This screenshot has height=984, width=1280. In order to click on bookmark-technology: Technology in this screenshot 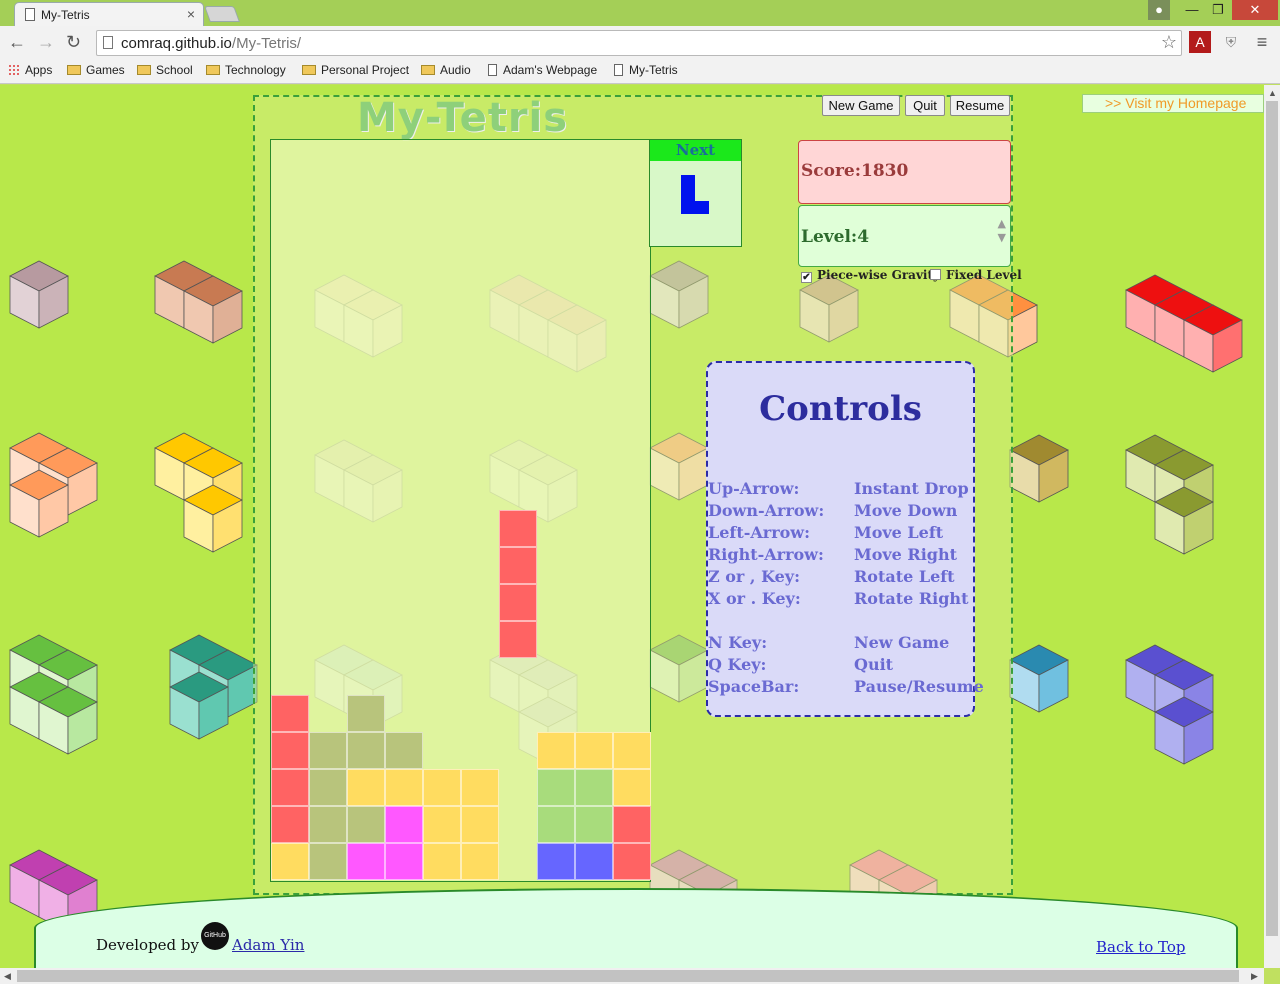, I will do `click(246, 70)`.